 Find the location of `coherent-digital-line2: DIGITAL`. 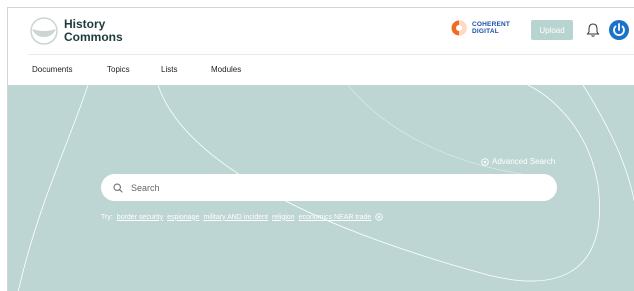

coherent-digital-line2: DIGITAL is located at coordinates (485, 31).